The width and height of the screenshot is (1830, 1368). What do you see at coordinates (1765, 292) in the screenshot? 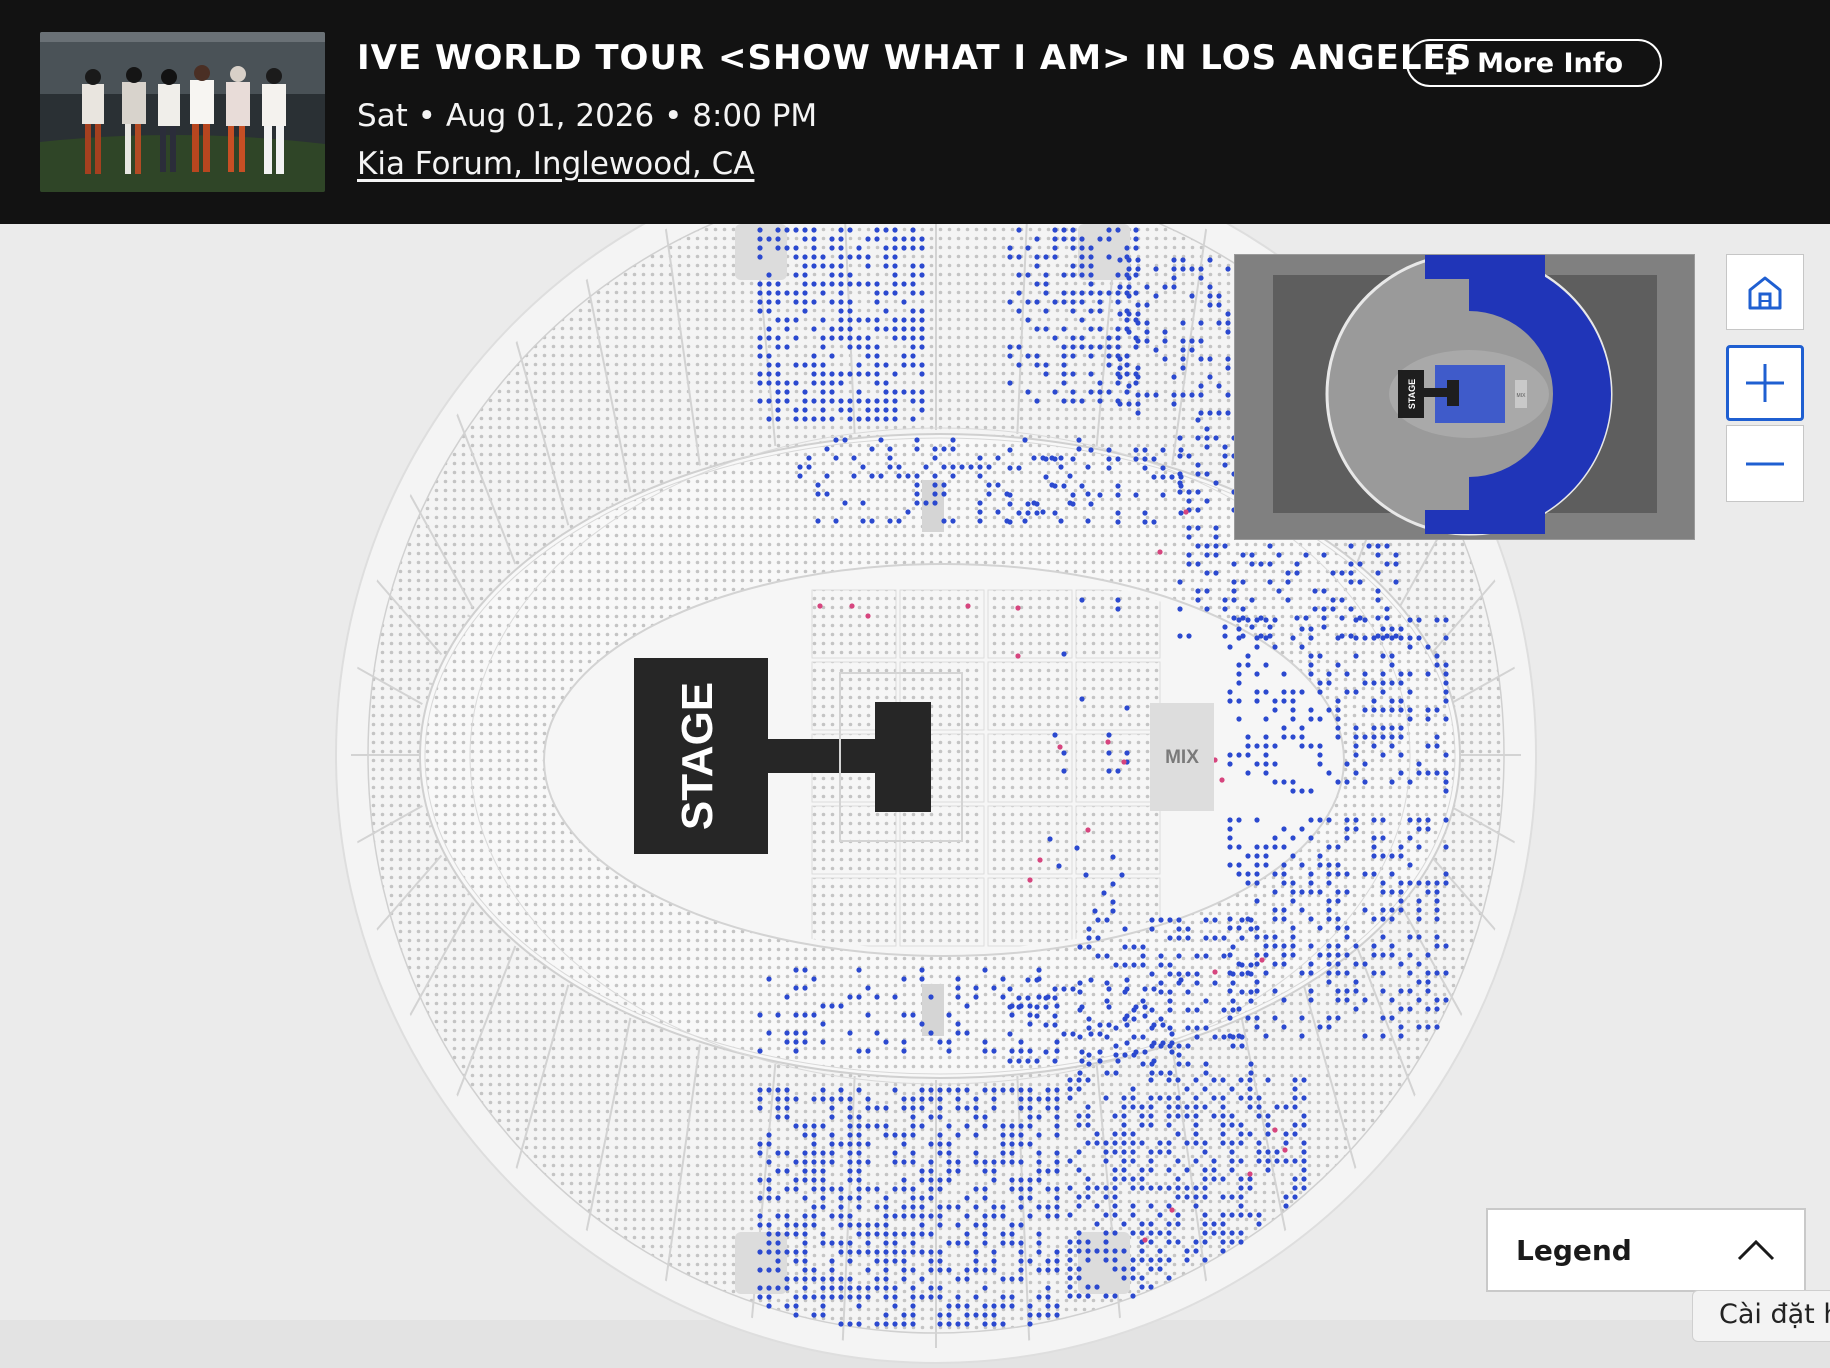
I see `home-button` at bounding box center [1765, 292].